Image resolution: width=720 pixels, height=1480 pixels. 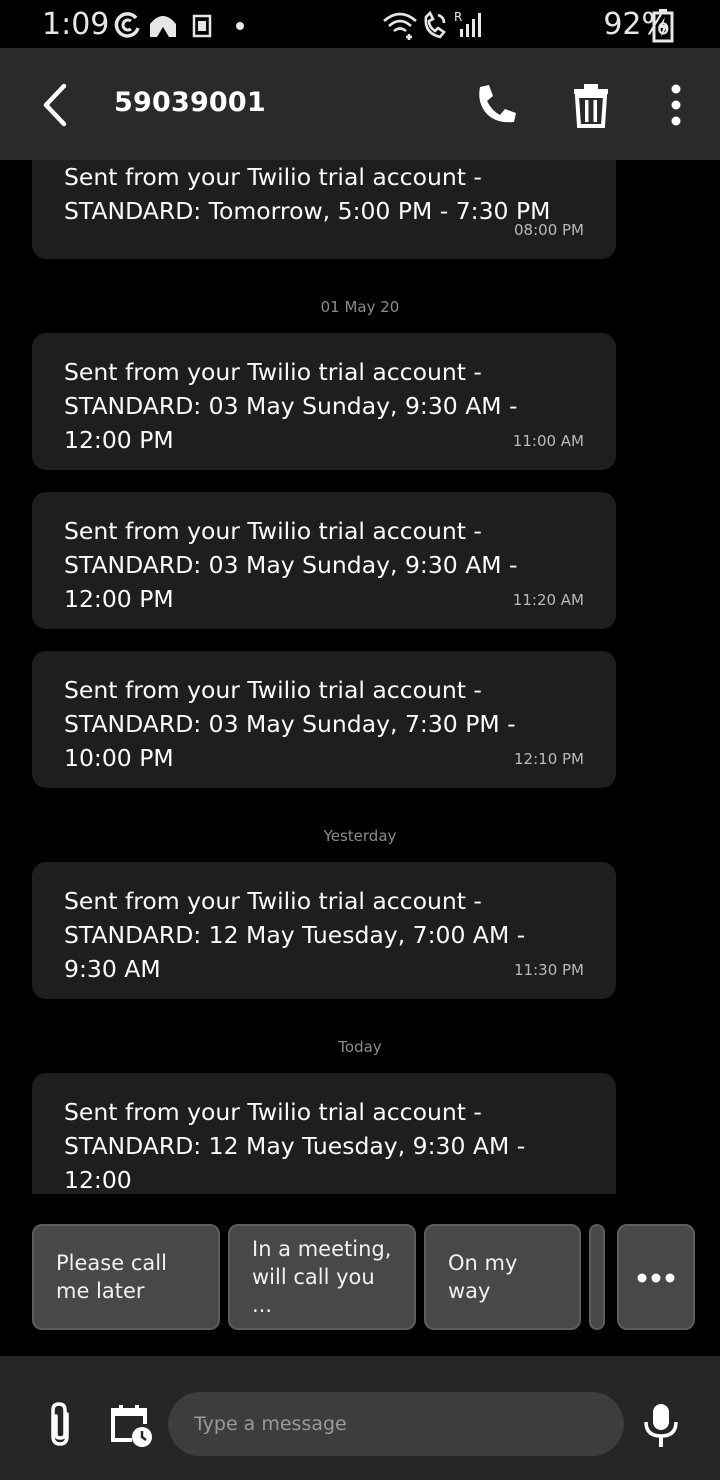 What do you see at coordinates (360, 1047) in the screenshot?
I see `date-separator: Today` at bounding box center [360, 1047].